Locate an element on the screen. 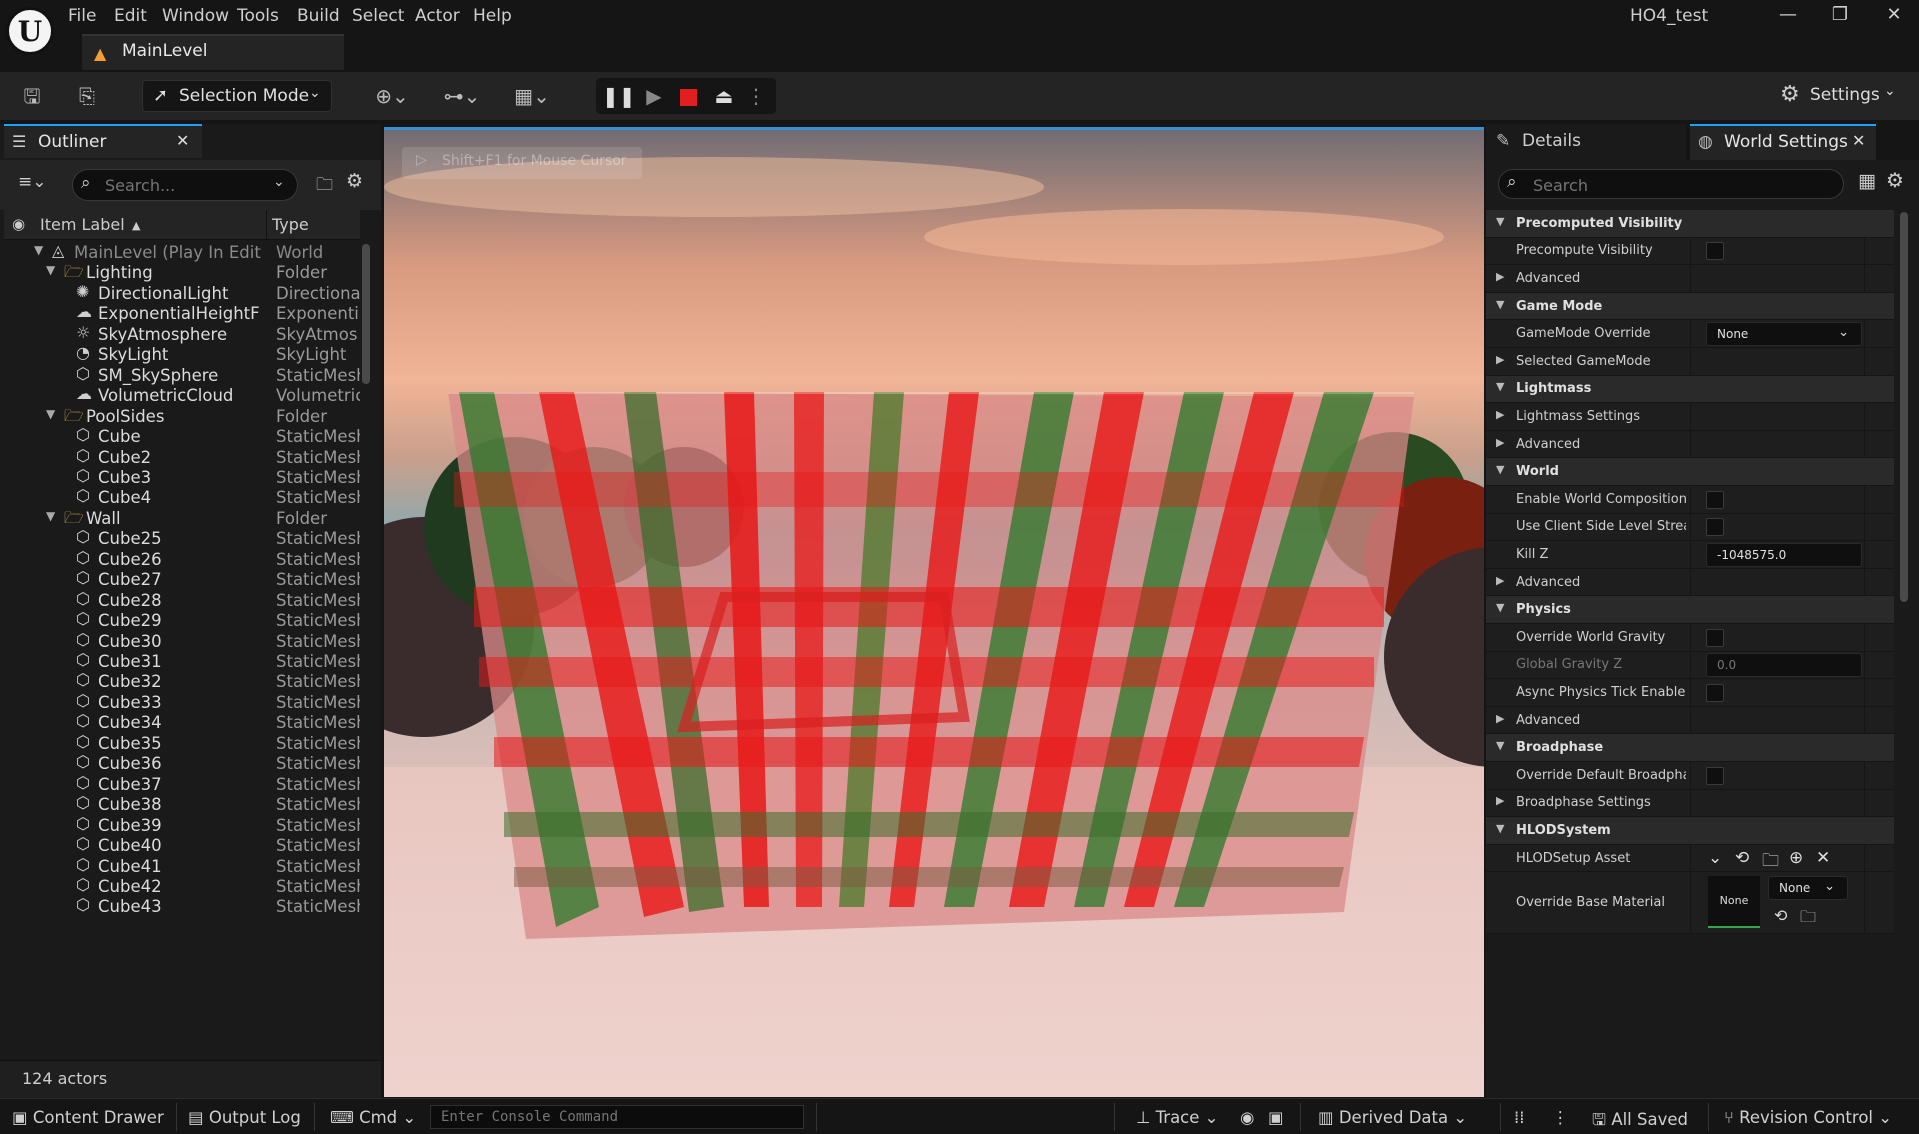 The width and height of the screenshot is (1919, 1134). minimize-button: — is located at coordinates (1788, 15).